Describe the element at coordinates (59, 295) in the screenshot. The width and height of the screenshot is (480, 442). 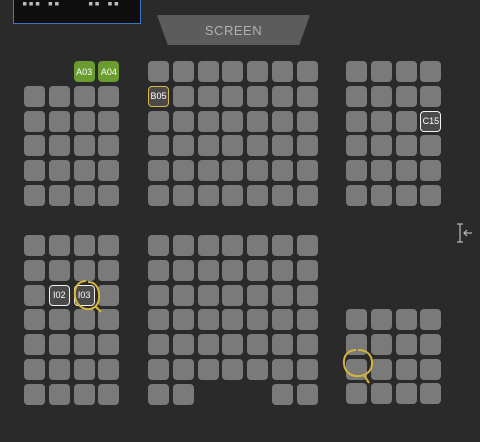
I see `seat-i02: I02` at that location.